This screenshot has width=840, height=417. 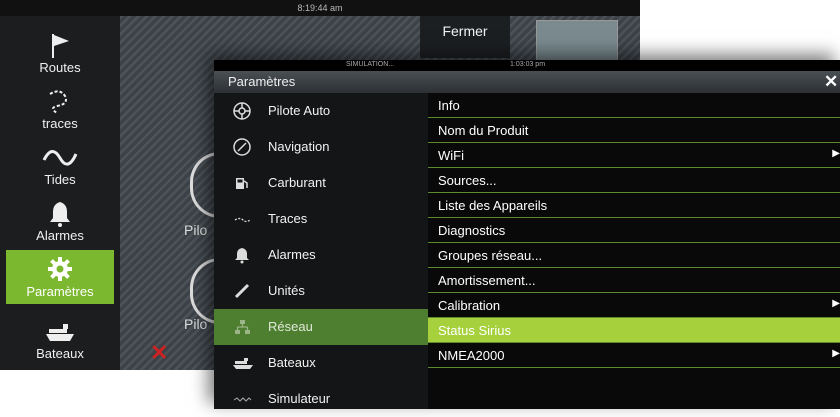 What do you see at coordinates (634, 205) in the screenshot?
I see `option-liste-des-appareils: Liste des Appareils` at bounding box center [634, 205].